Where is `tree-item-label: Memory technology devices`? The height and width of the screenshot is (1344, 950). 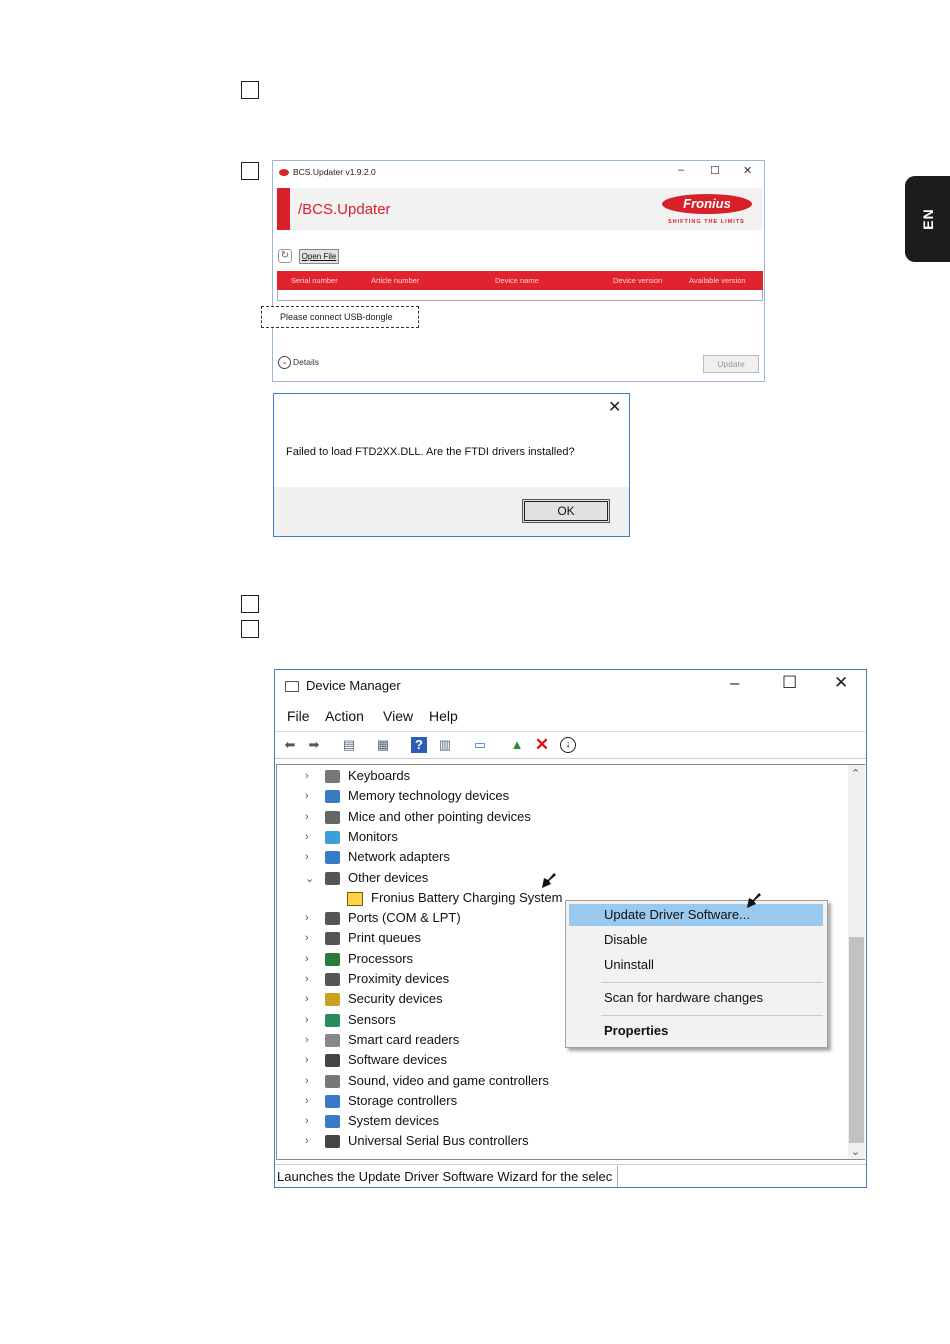
tree-item-label: Memory technology devices is located at coordinates (429, 796).